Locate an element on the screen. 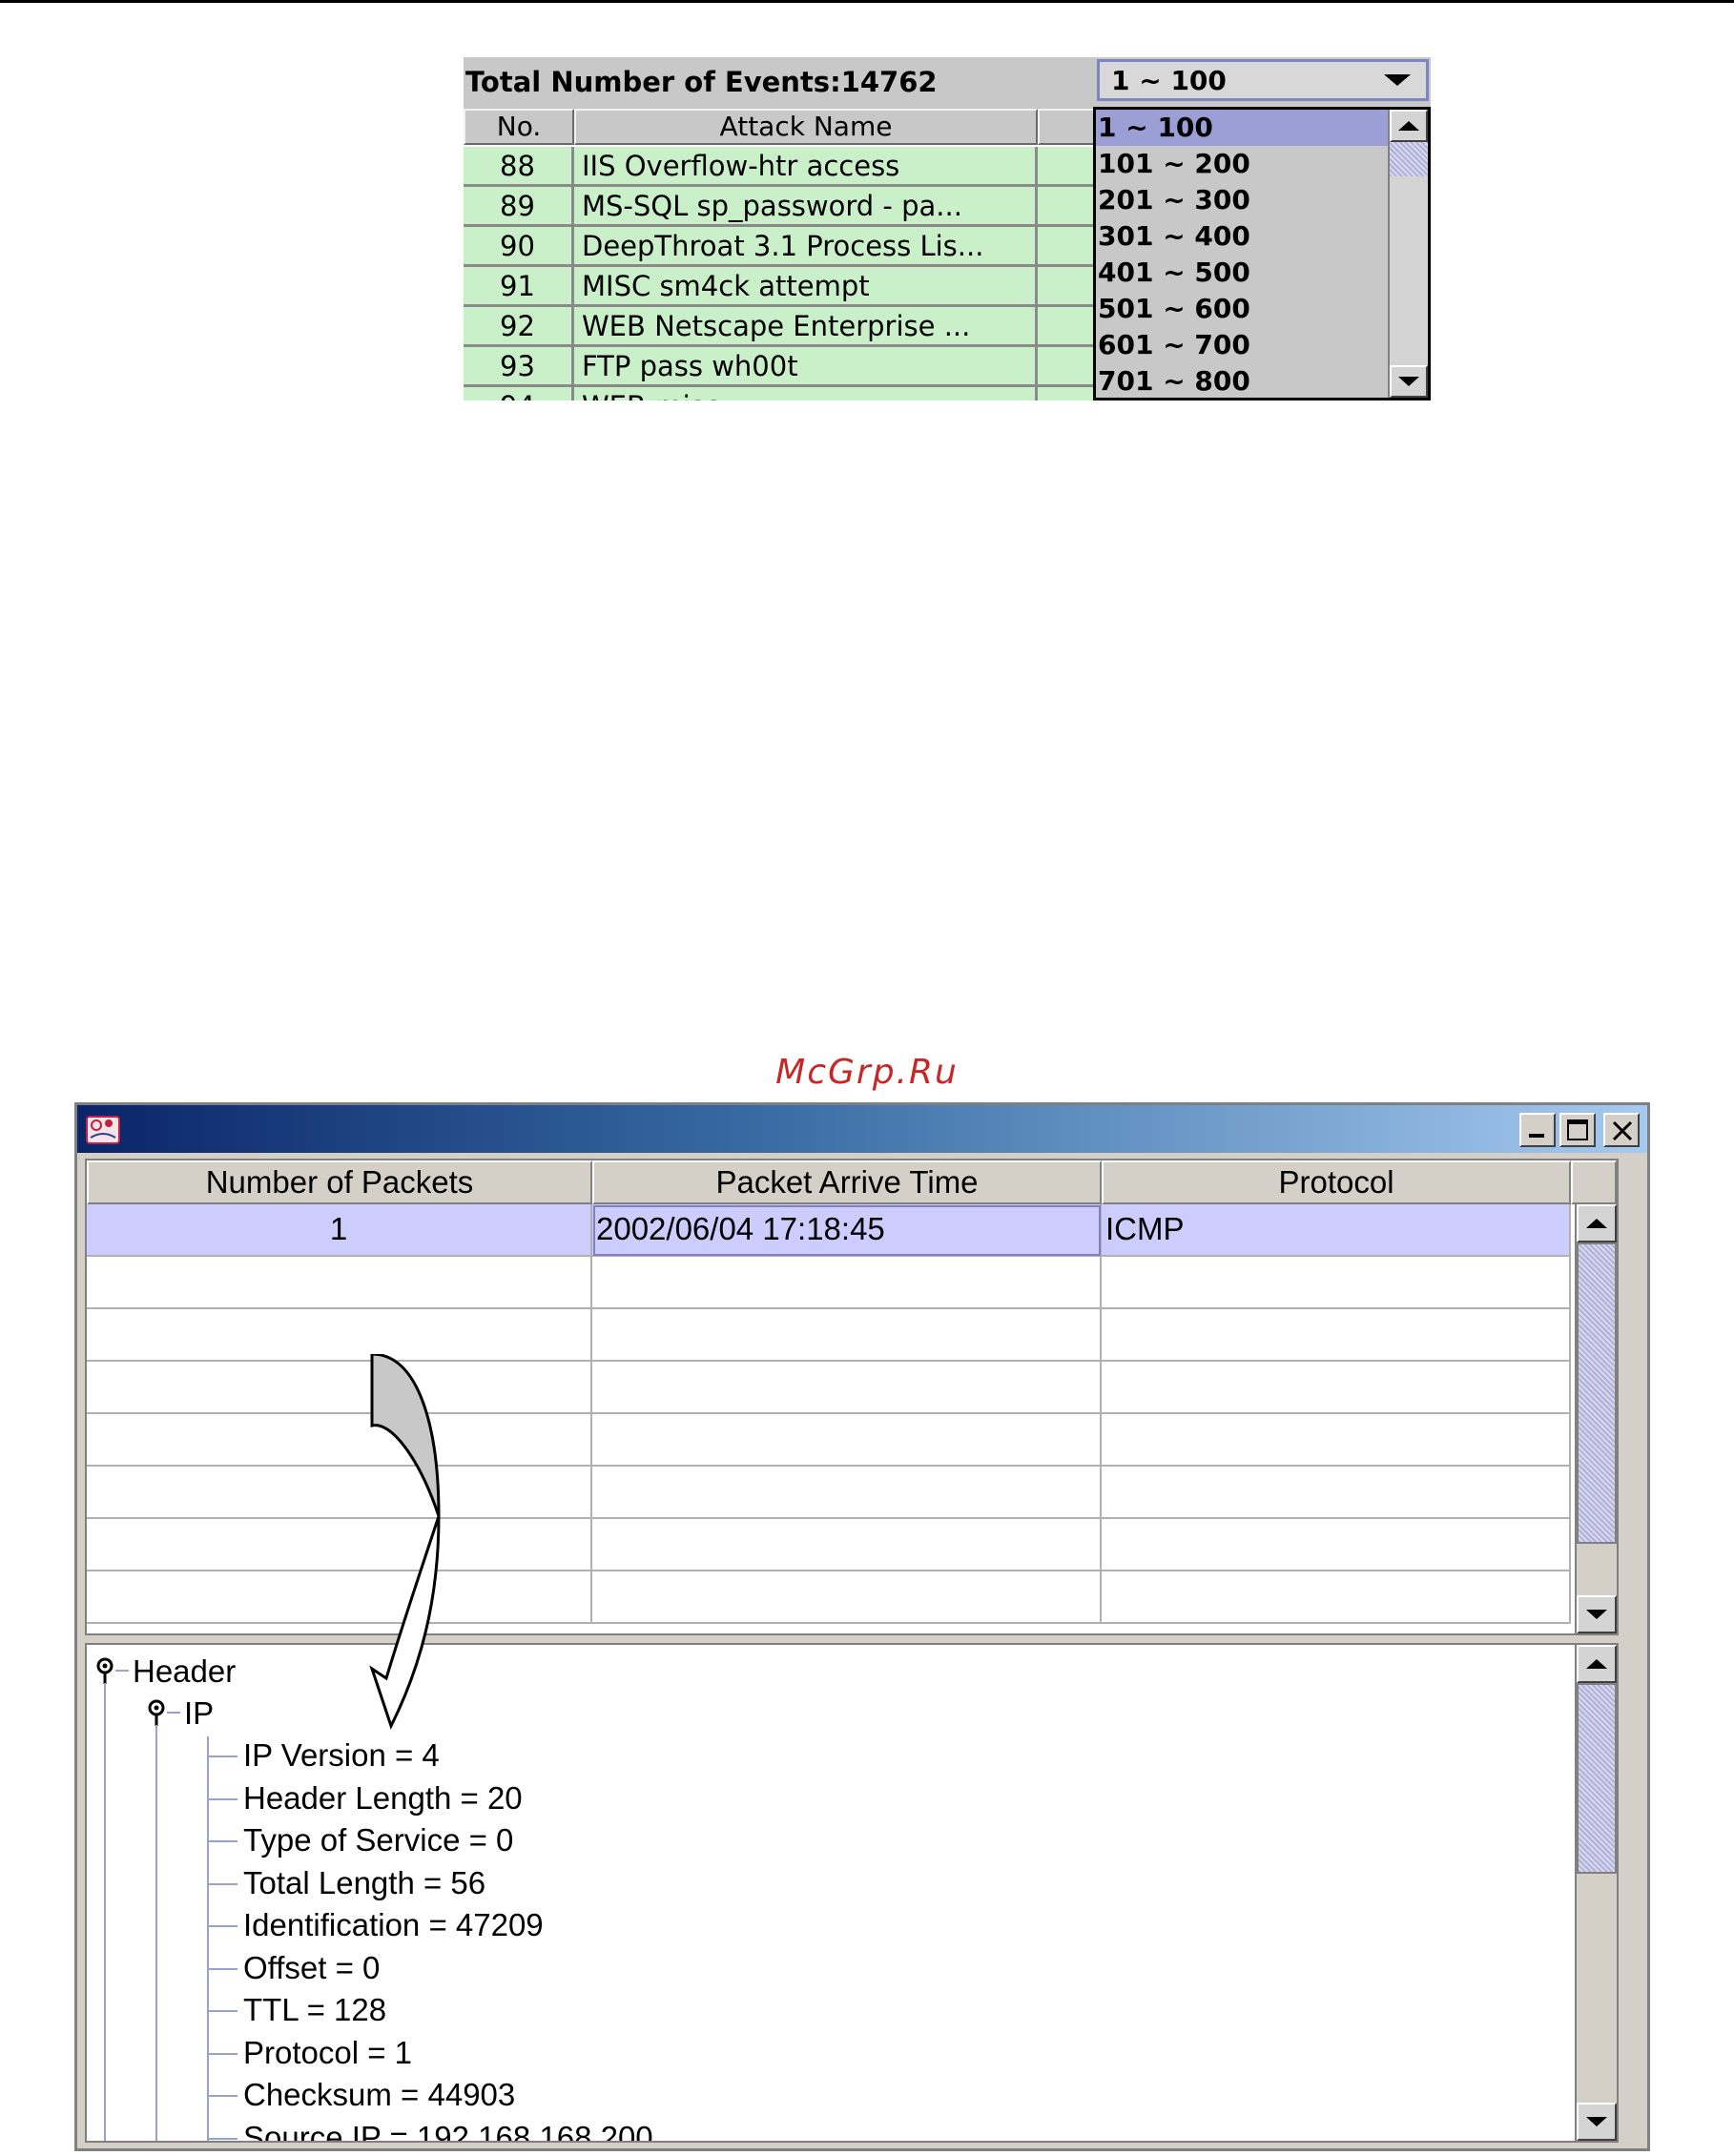 The image size is (1734, 2156). close-button is located at coordinates (1622, 1130).